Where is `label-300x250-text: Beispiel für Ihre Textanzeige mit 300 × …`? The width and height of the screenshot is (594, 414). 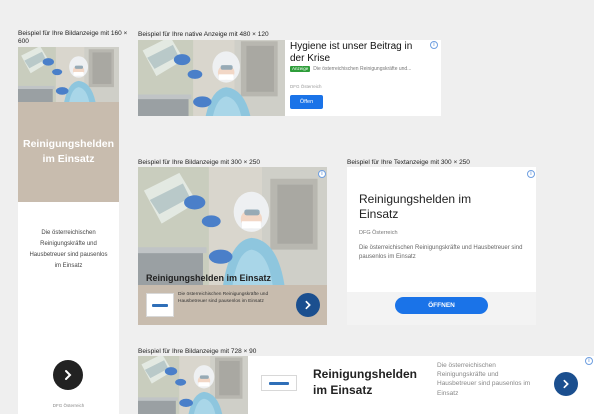 label-300x250-text: Beispiel für Ihre Textanzeige mit 300 × … is located at coordinates (408, 162).